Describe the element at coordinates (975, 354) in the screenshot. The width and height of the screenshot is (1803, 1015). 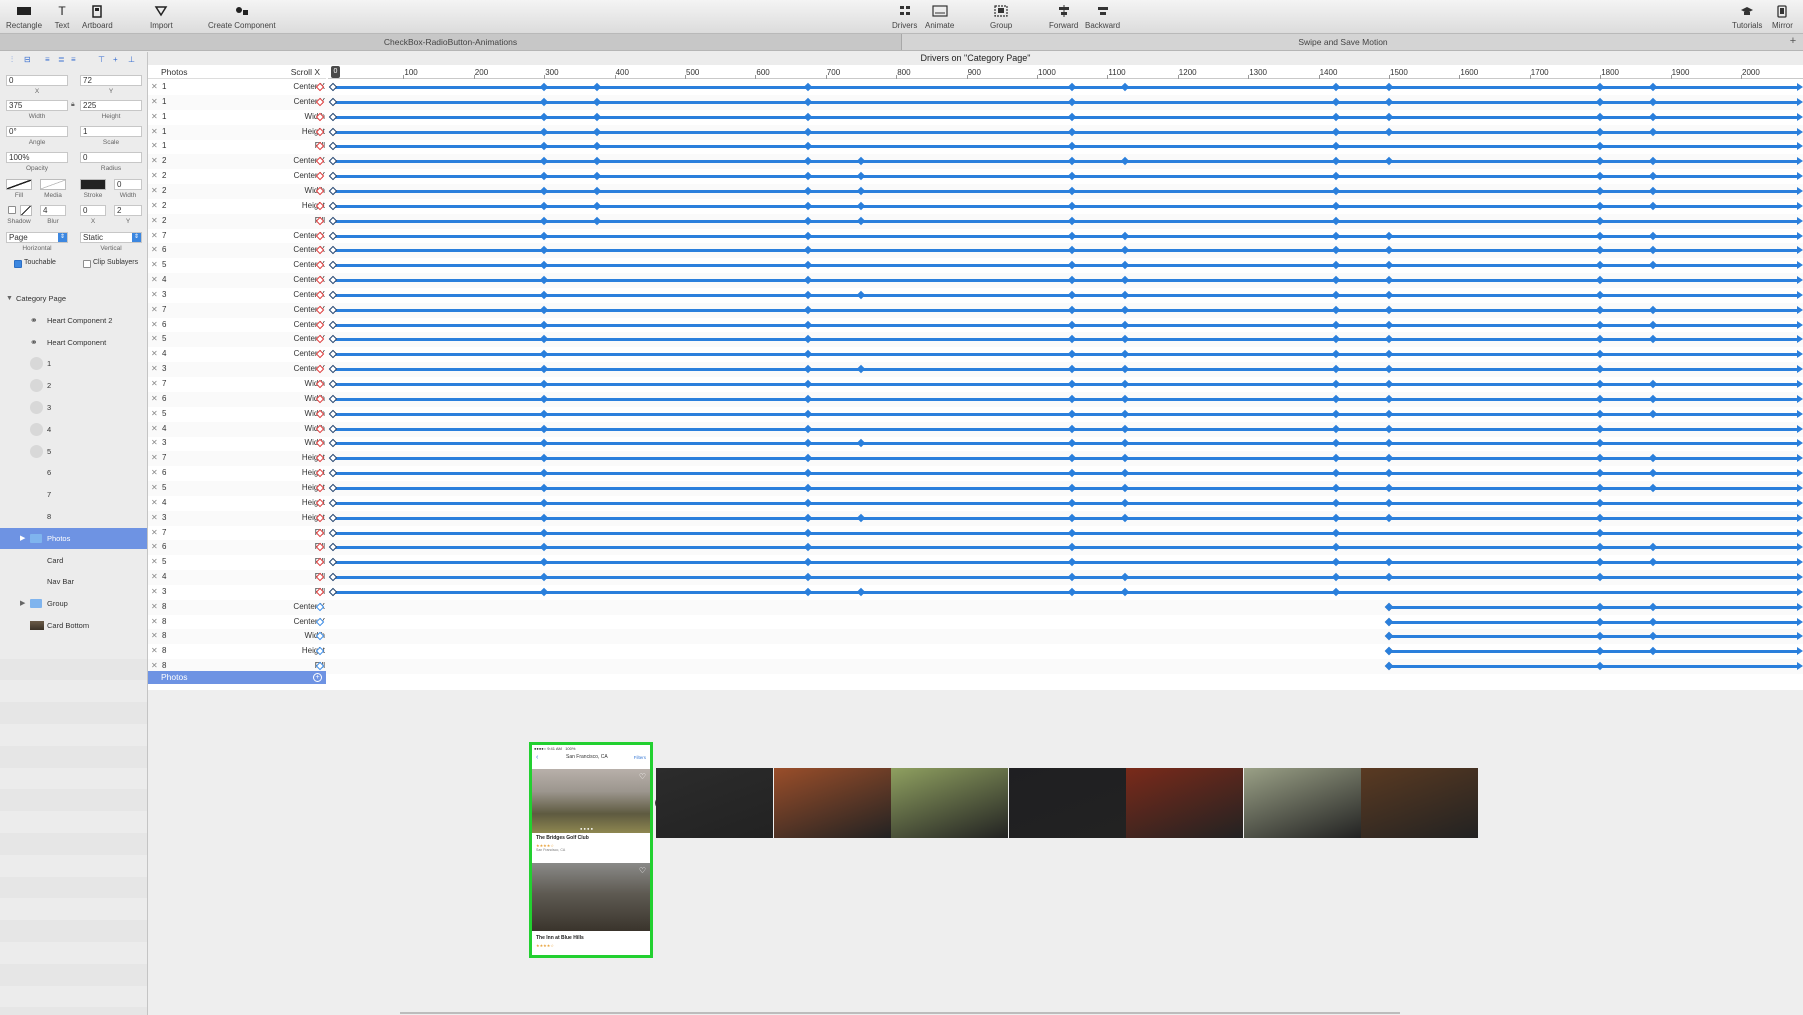
I see `driver-row: ✕ 4 Center Y` at that location.